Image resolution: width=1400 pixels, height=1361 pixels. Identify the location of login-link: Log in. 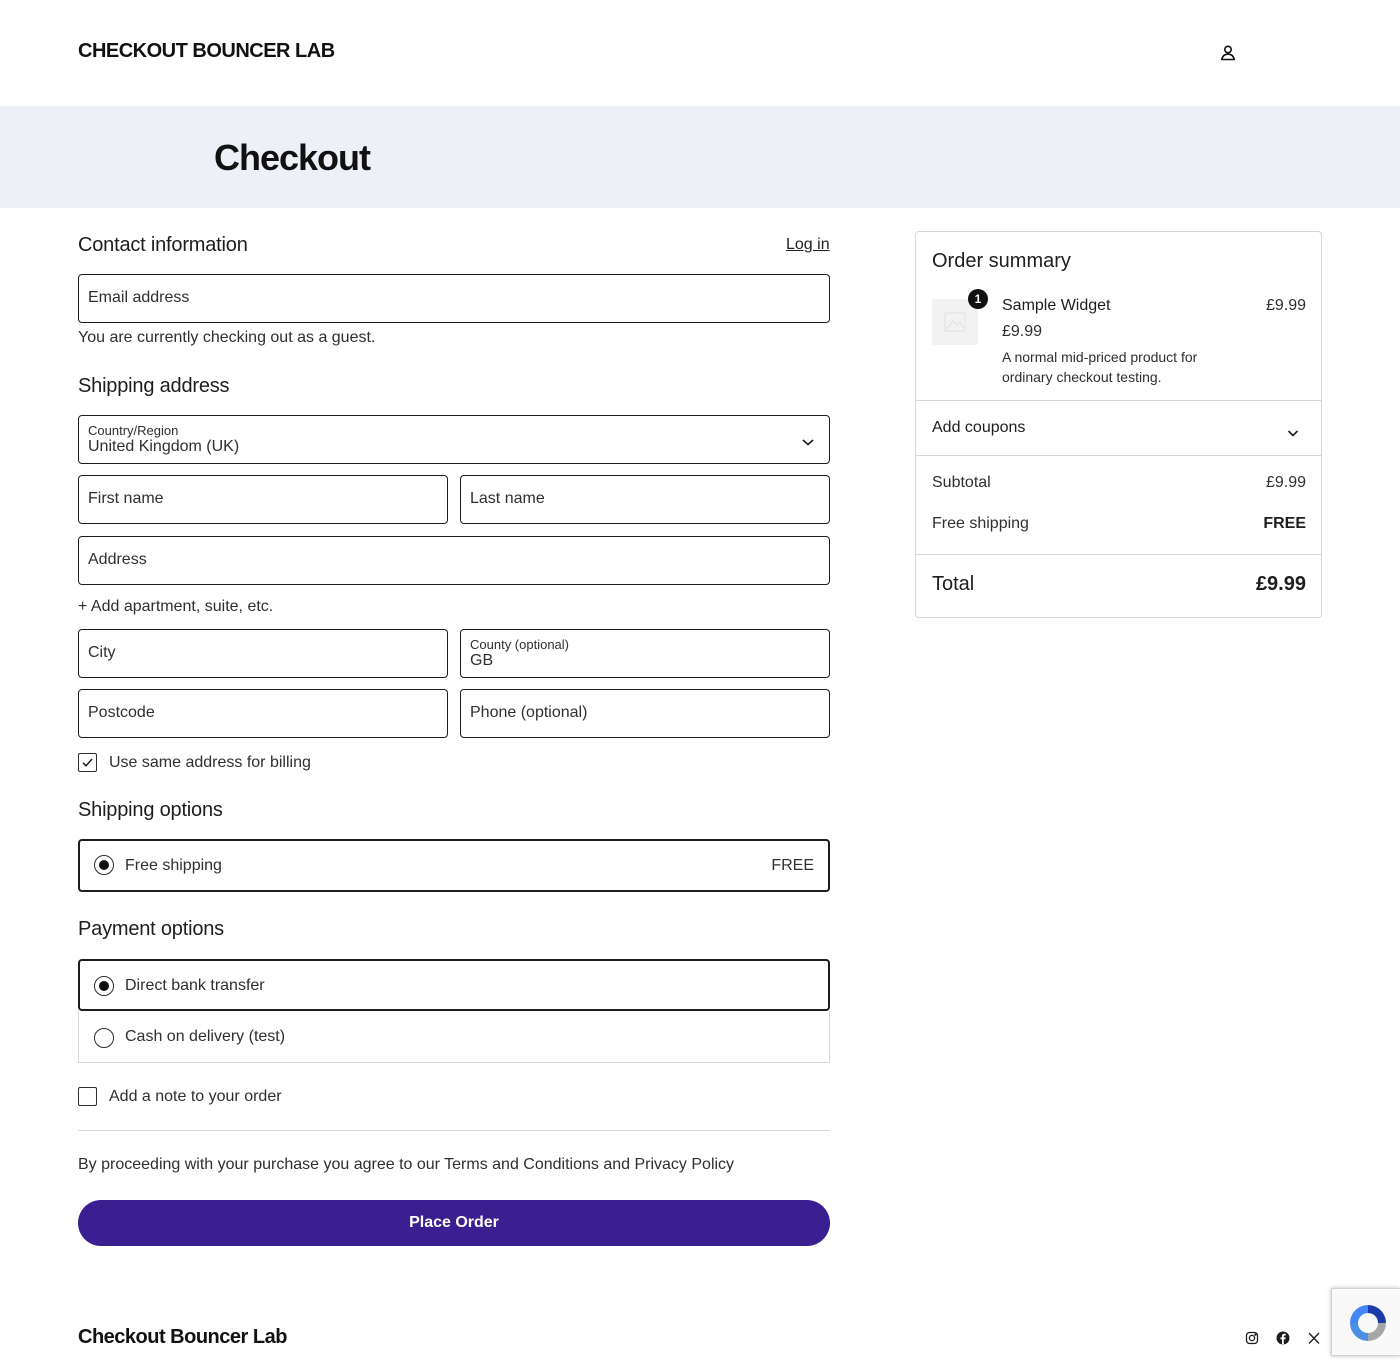
(808, 245).